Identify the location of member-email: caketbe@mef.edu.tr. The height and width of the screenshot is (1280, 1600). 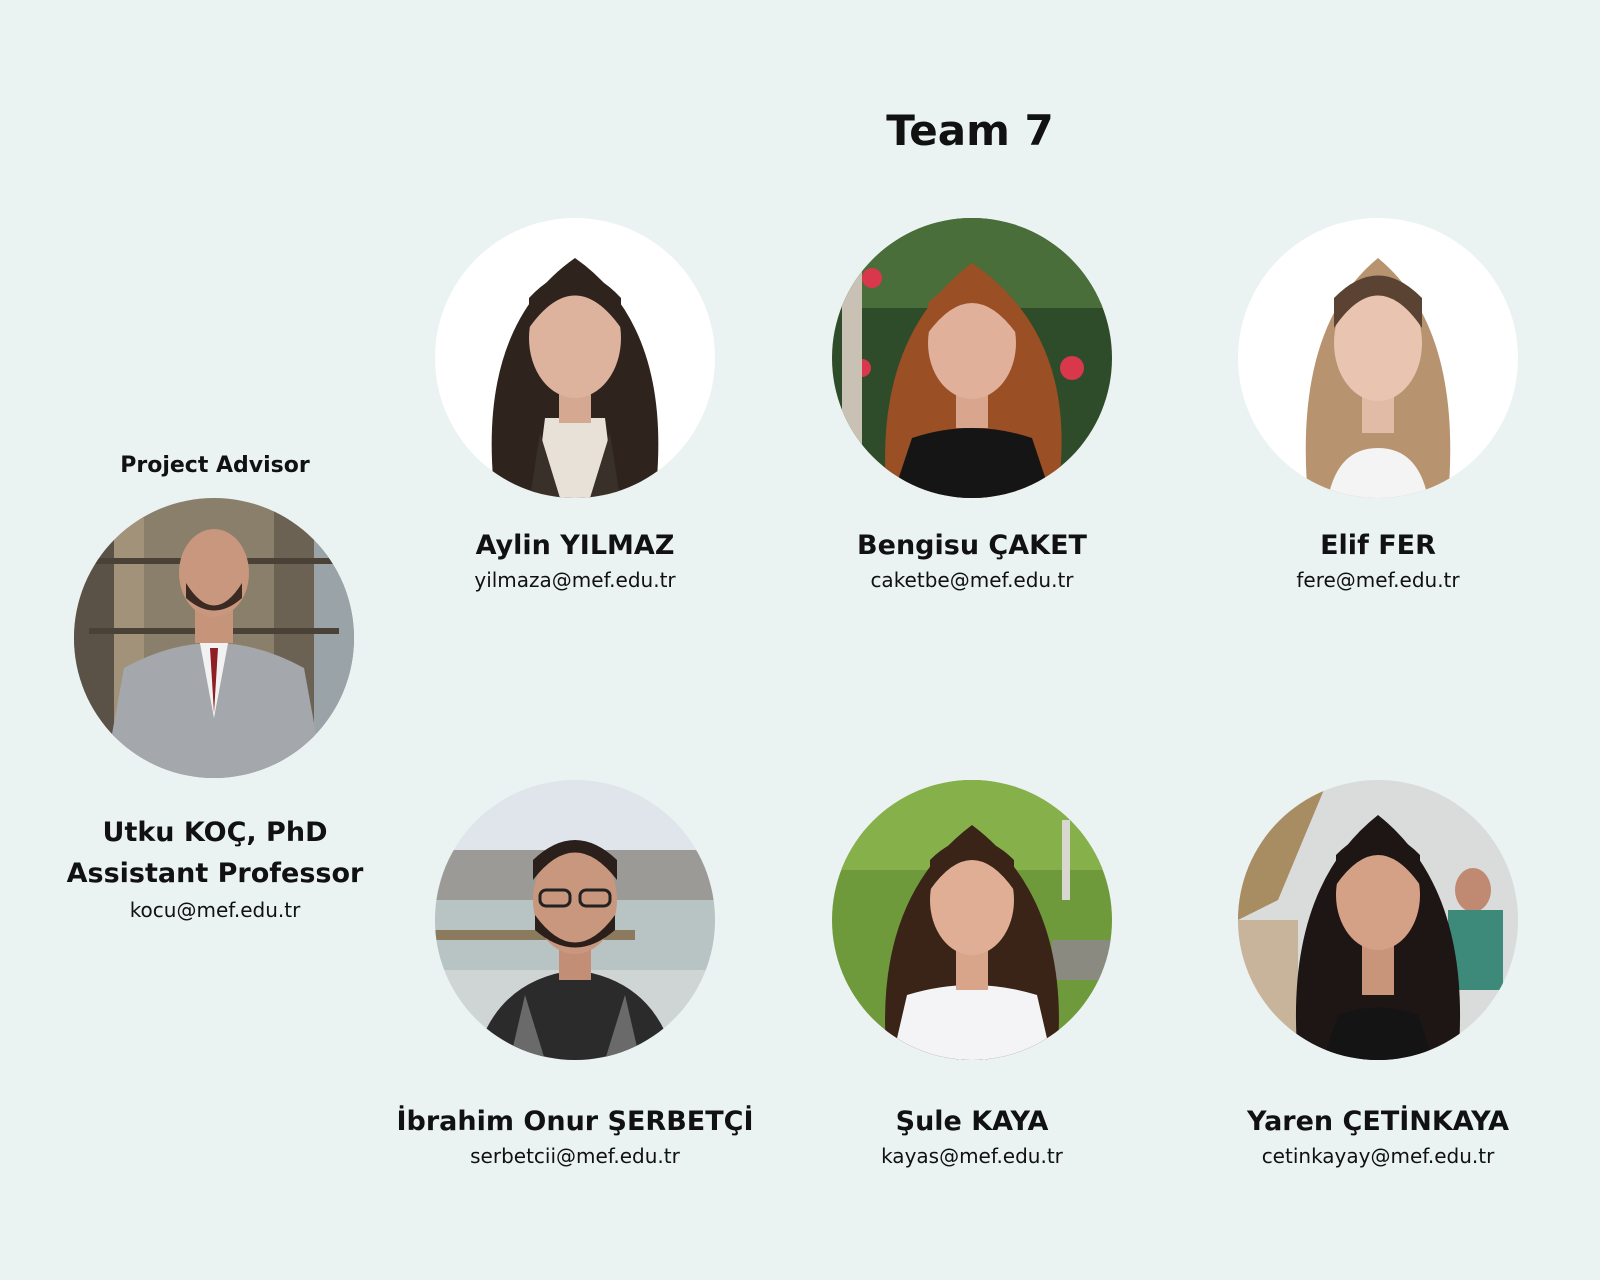
(972, 580).